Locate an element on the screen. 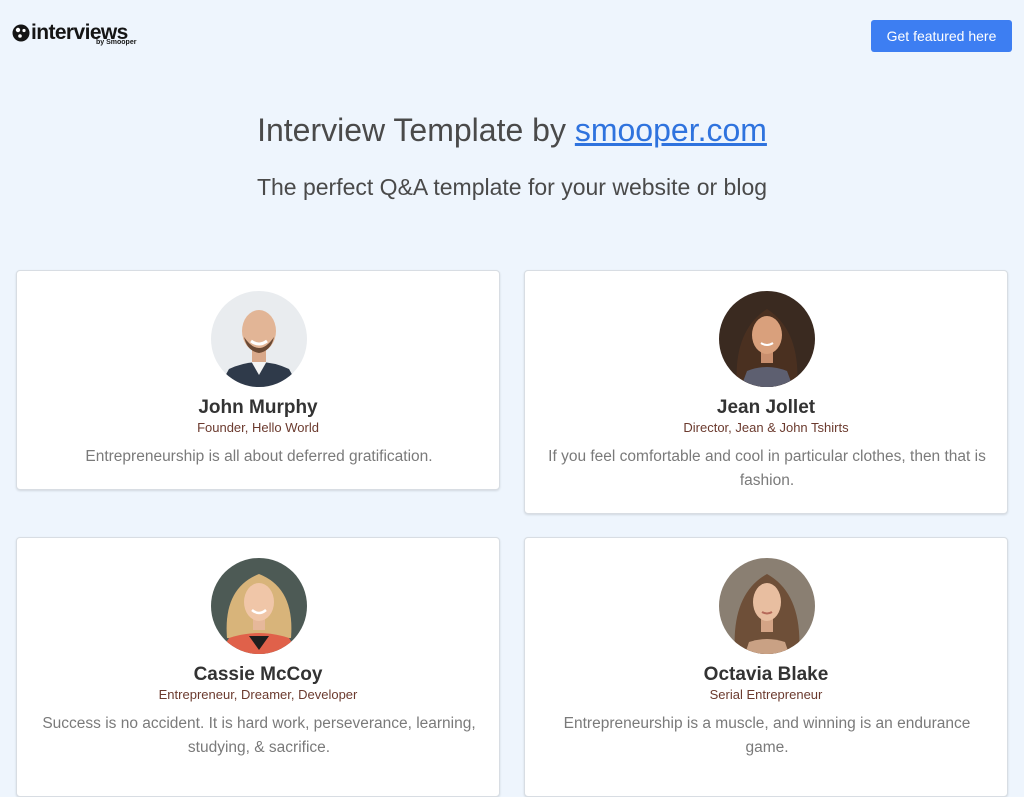 This screenshot has width=1024, height=797. logo-byline: by Smooper is located at coordinates (116, 42).